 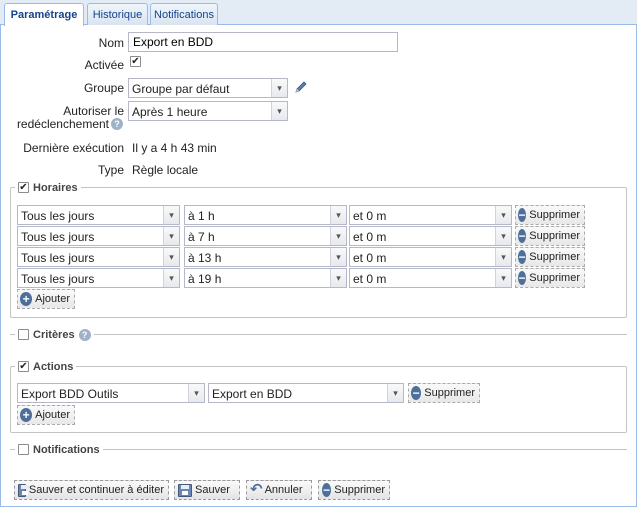 I want to click on criteres-separator, so click(x=318, y=334).